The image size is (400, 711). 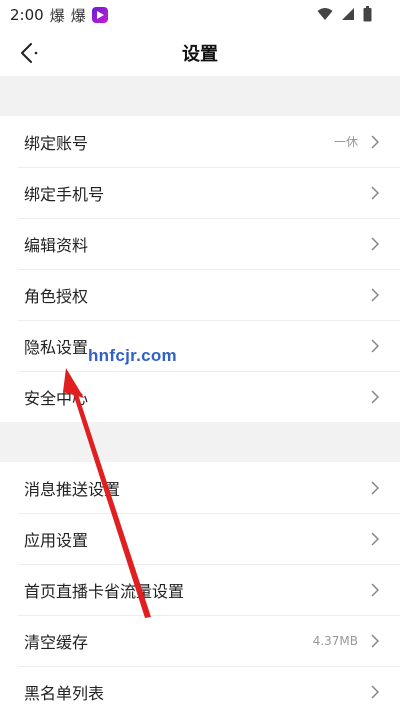 I want to click on setting-row-role-auth: 角色授权, so click(x=200, y=294).